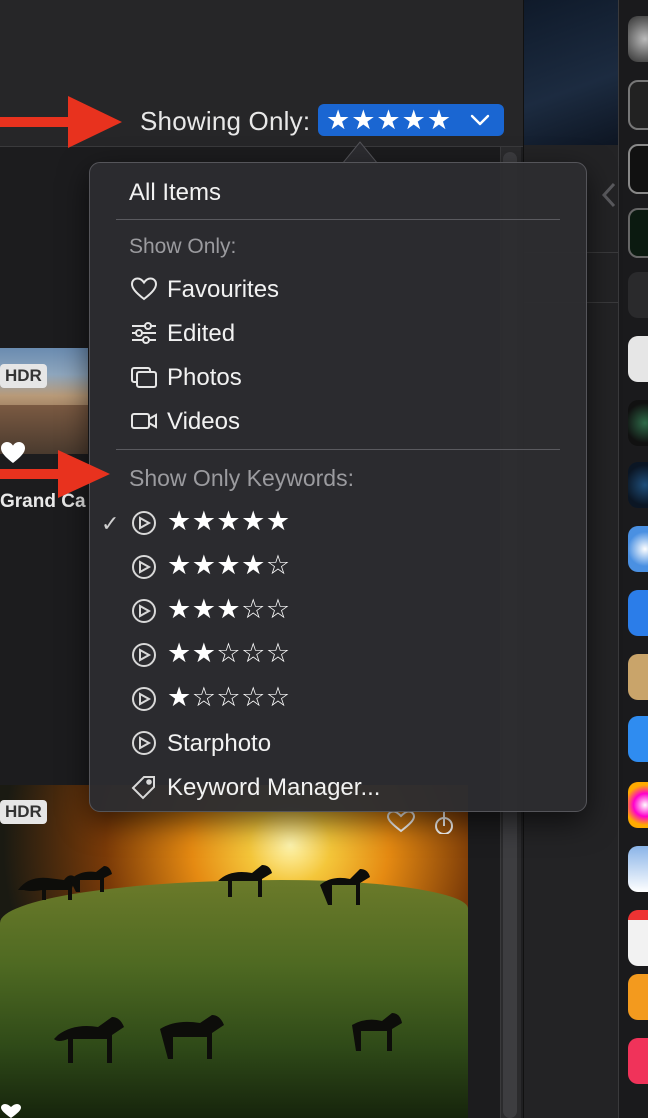 The width and height of the screenshot is (648, 1118). I want to click on menu-item-label: Videos, so click(203, 421).